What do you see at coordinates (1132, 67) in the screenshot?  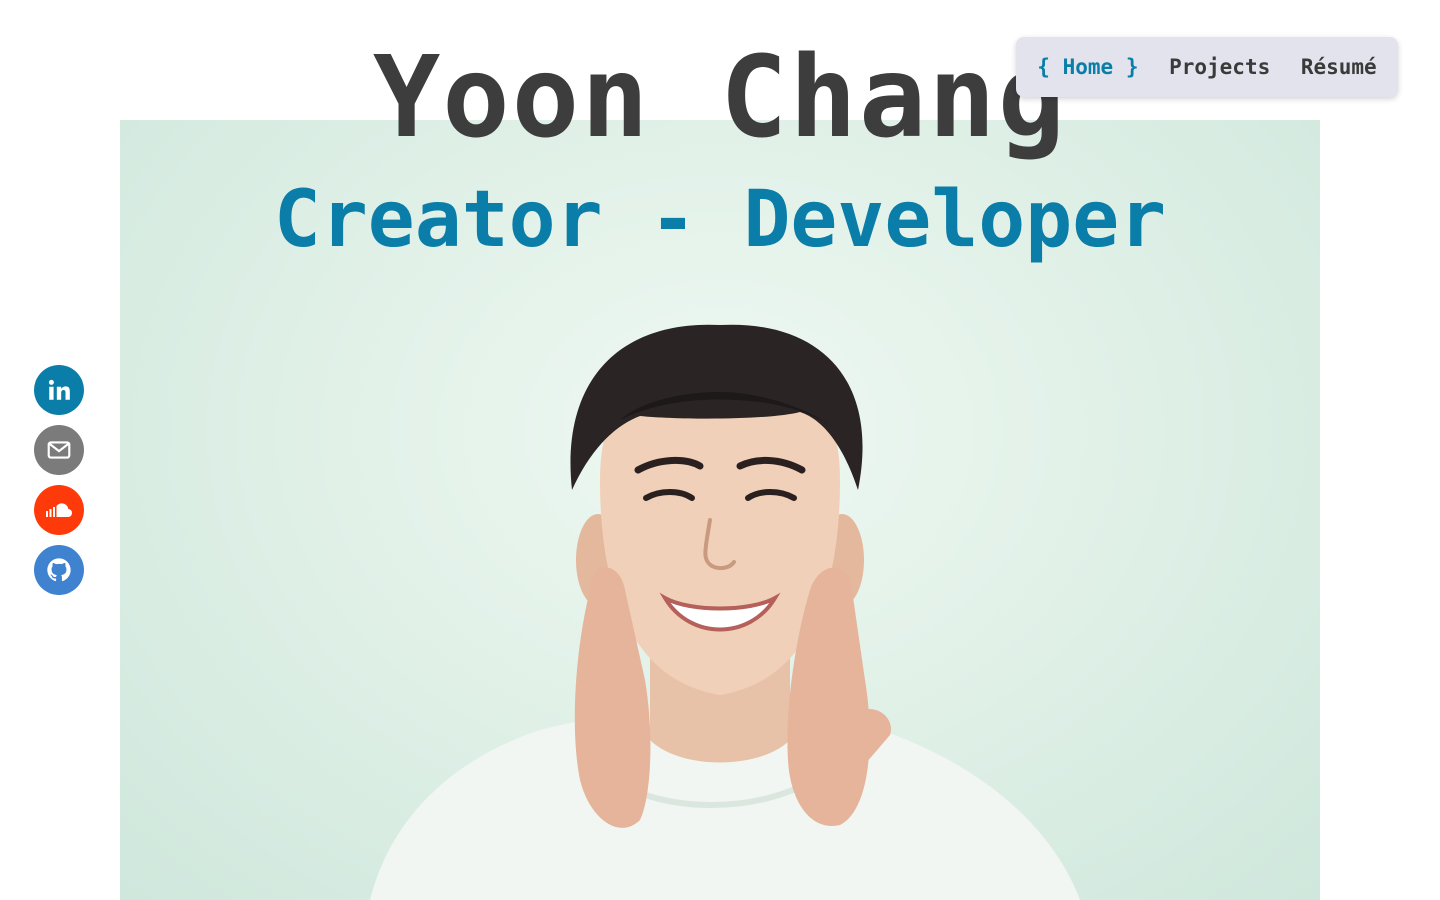 I see `nav-home-close-brace: }` at bounding box center [1132, 67].